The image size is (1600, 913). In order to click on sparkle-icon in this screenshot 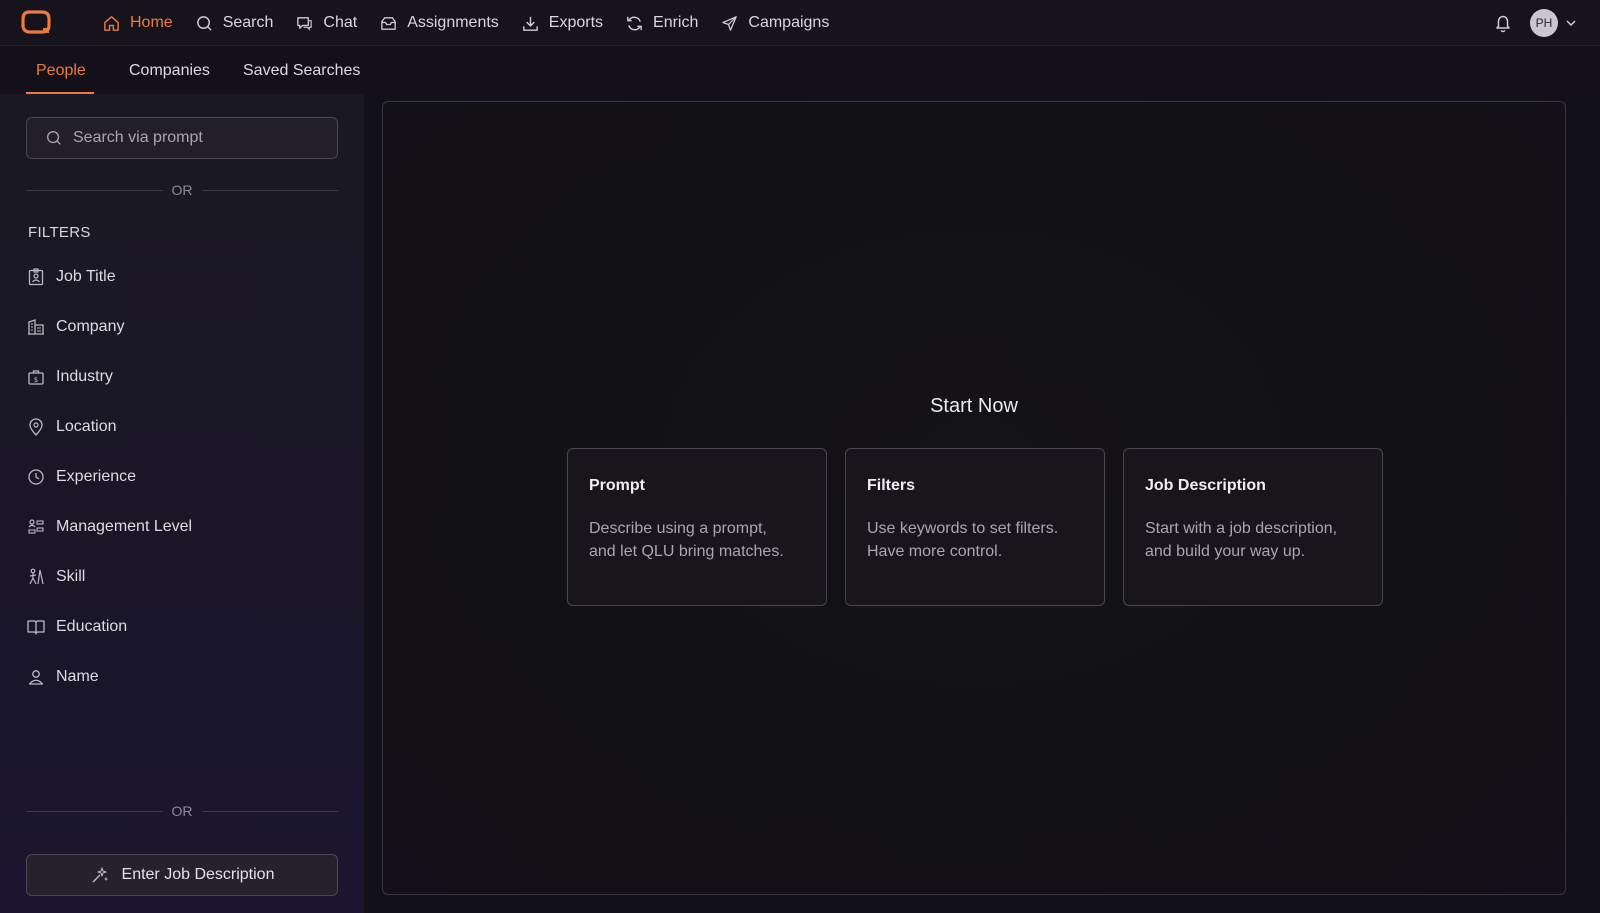, I will do `click(100, 875)`.